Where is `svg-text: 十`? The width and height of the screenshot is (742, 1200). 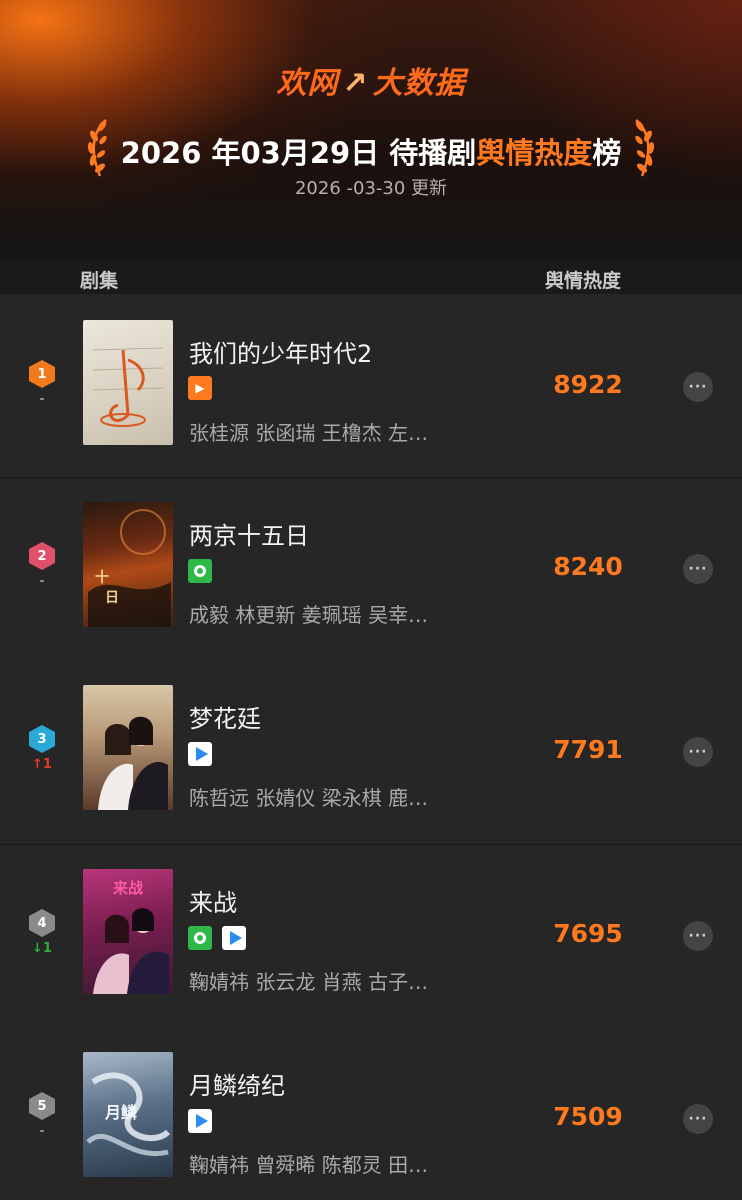
svg-text: 十 is located at coordinates (102, 577).